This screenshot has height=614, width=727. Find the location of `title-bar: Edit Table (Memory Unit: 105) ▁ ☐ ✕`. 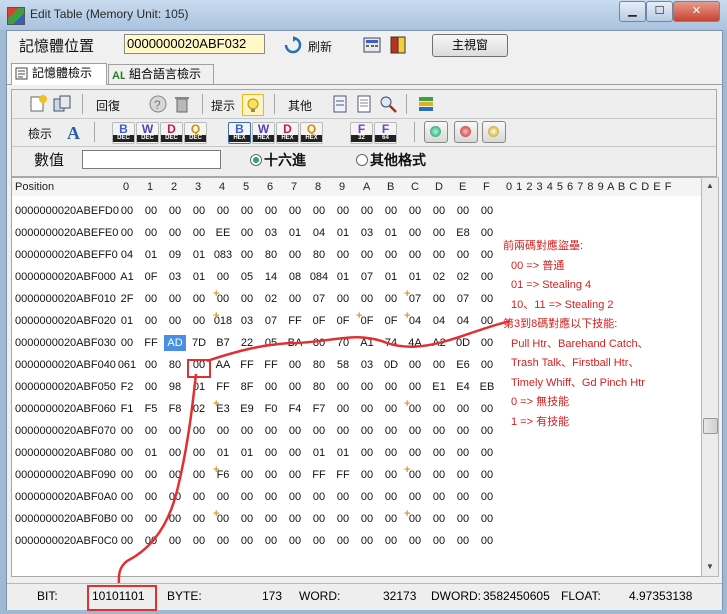

title-bar: Edit Table (Memory Unit: 105) ▁ ☐ ✕ is located at coordinates (363, 15).